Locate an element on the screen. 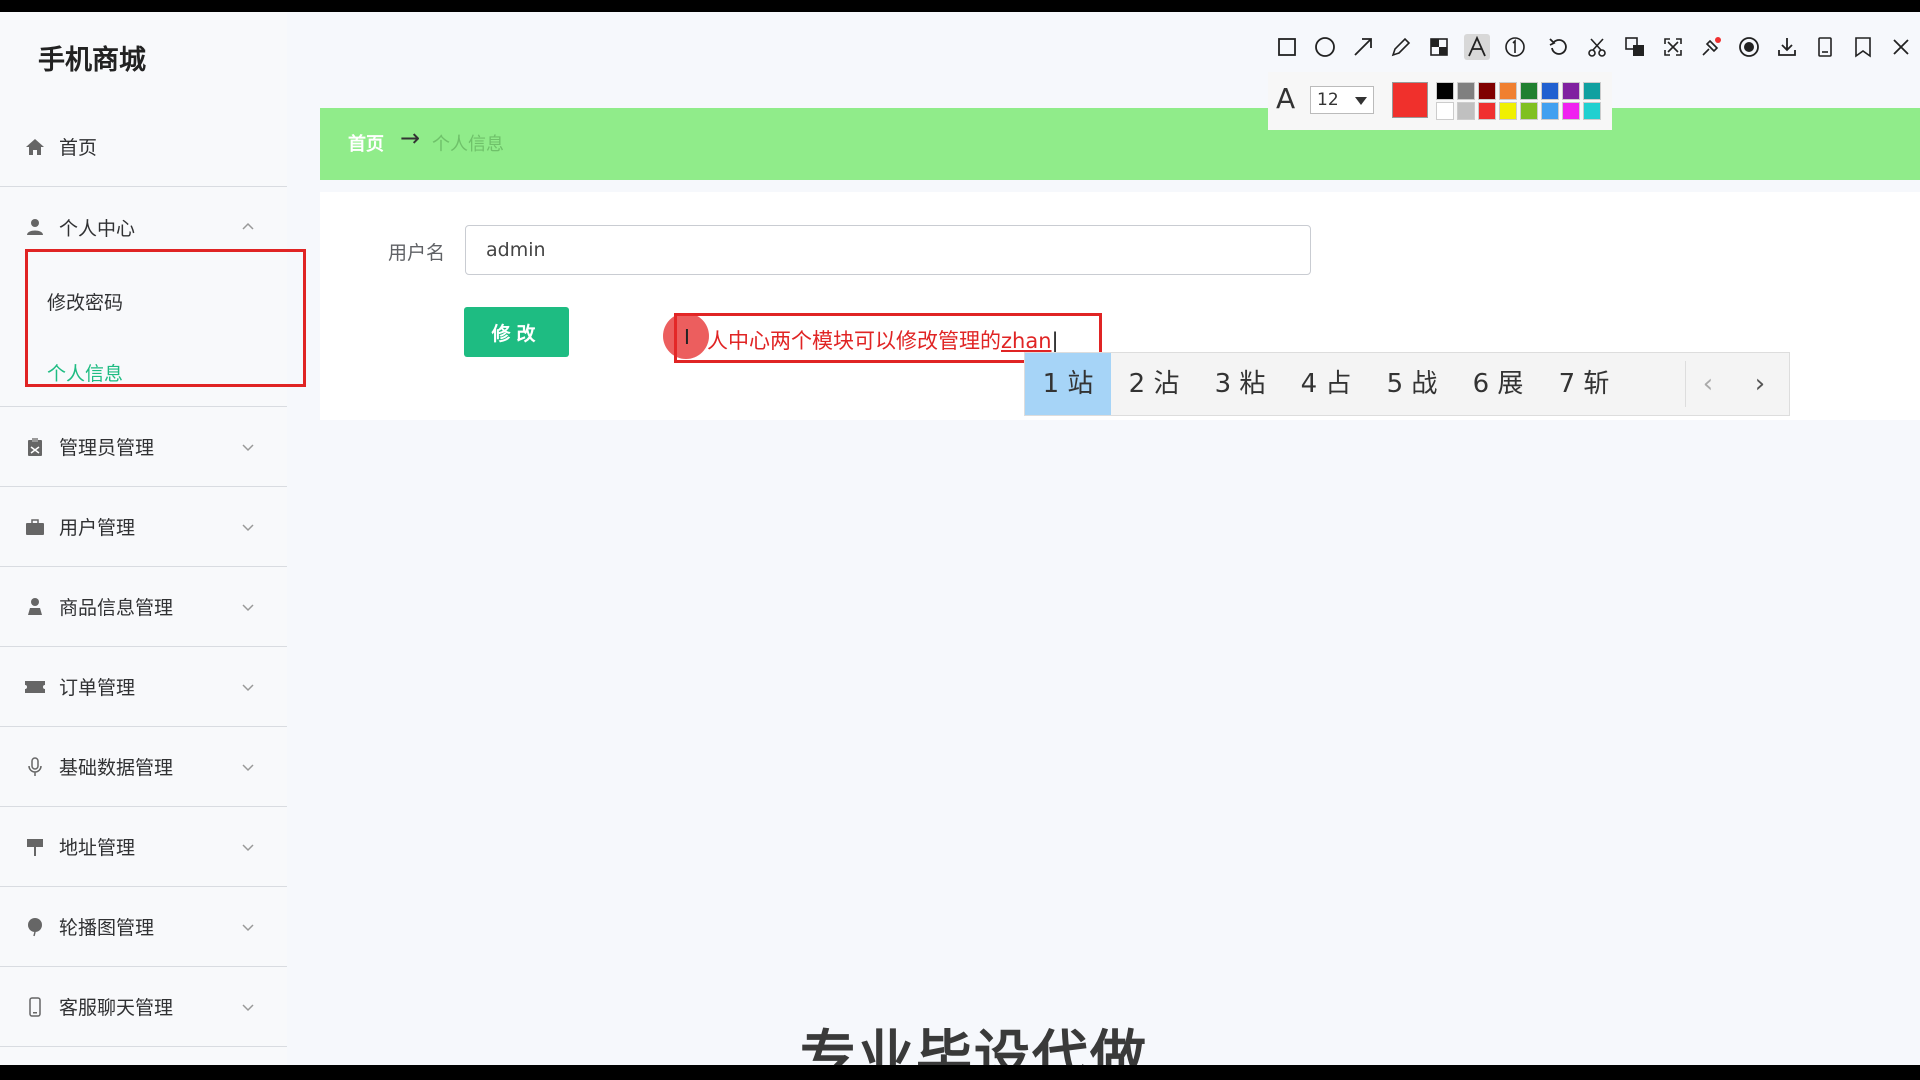 The height and width of the screenshot is (1080, 1920). sidebar-item-label: 客服聊天管理 is located at coordinates (116, 1008).